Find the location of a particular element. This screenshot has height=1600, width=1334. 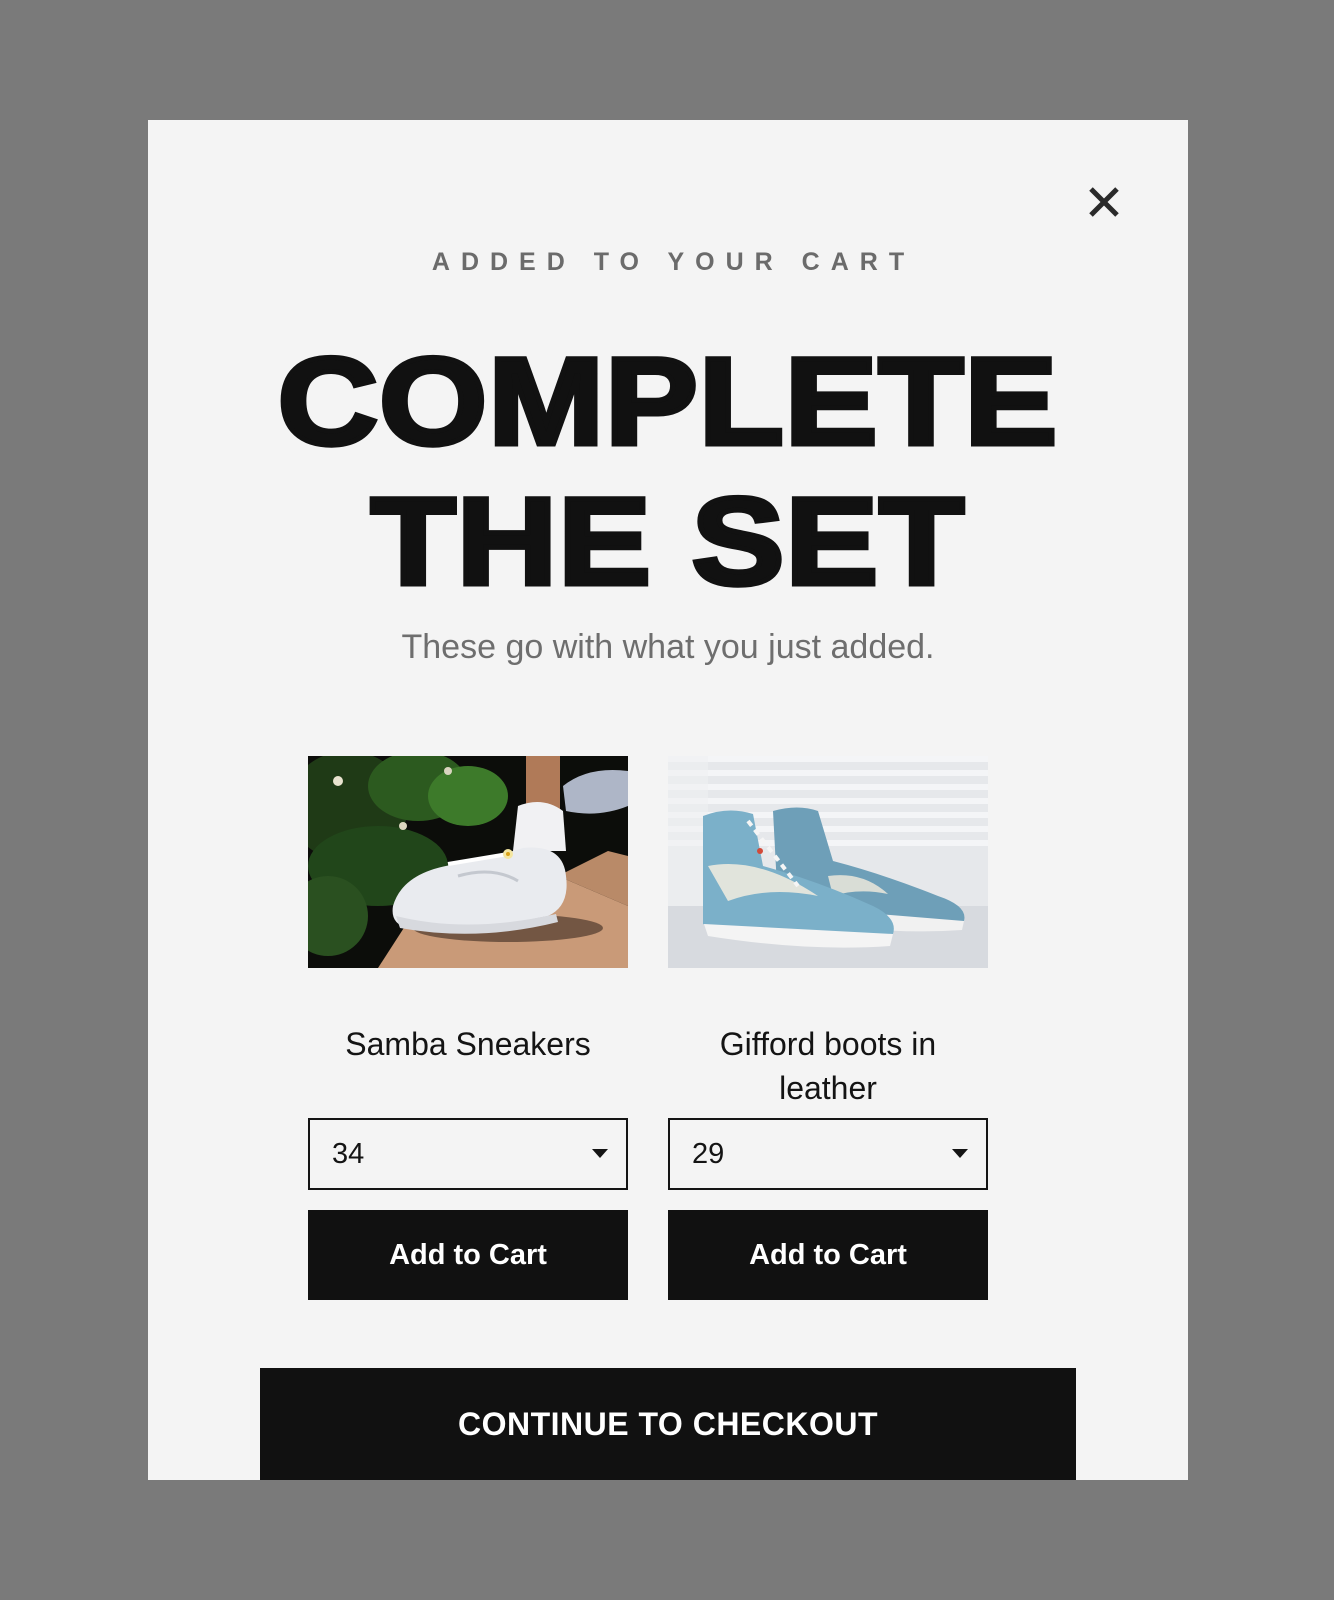

added-to-cart-eyebrow: ADDED TO YOUR CART is located at coordinates (673, 262).